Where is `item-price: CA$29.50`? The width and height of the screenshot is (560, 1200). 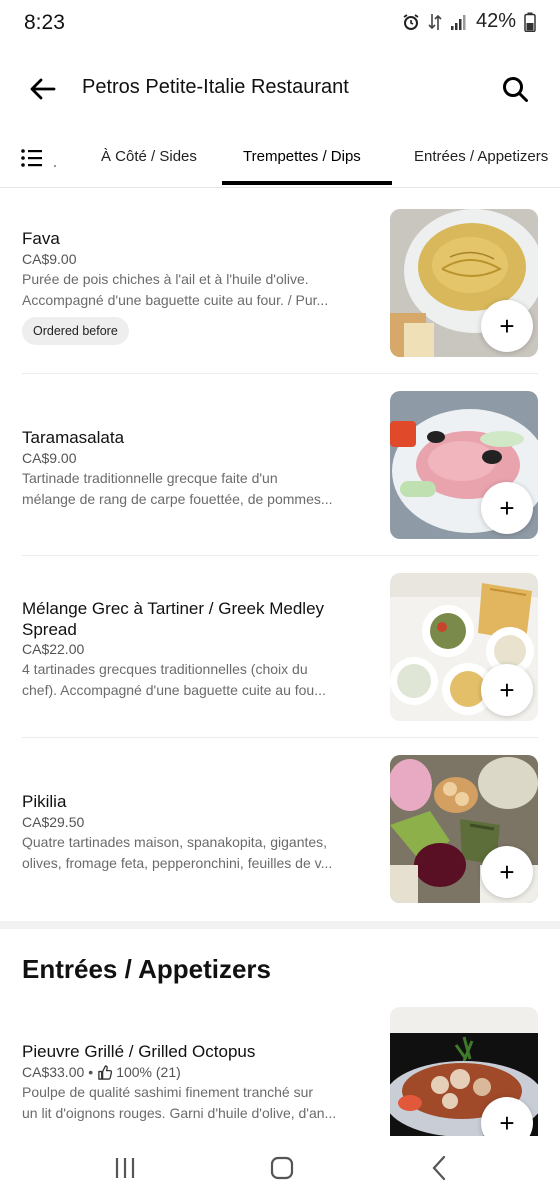 item-price: CA$29.50 is located at coordinates (53, 822).